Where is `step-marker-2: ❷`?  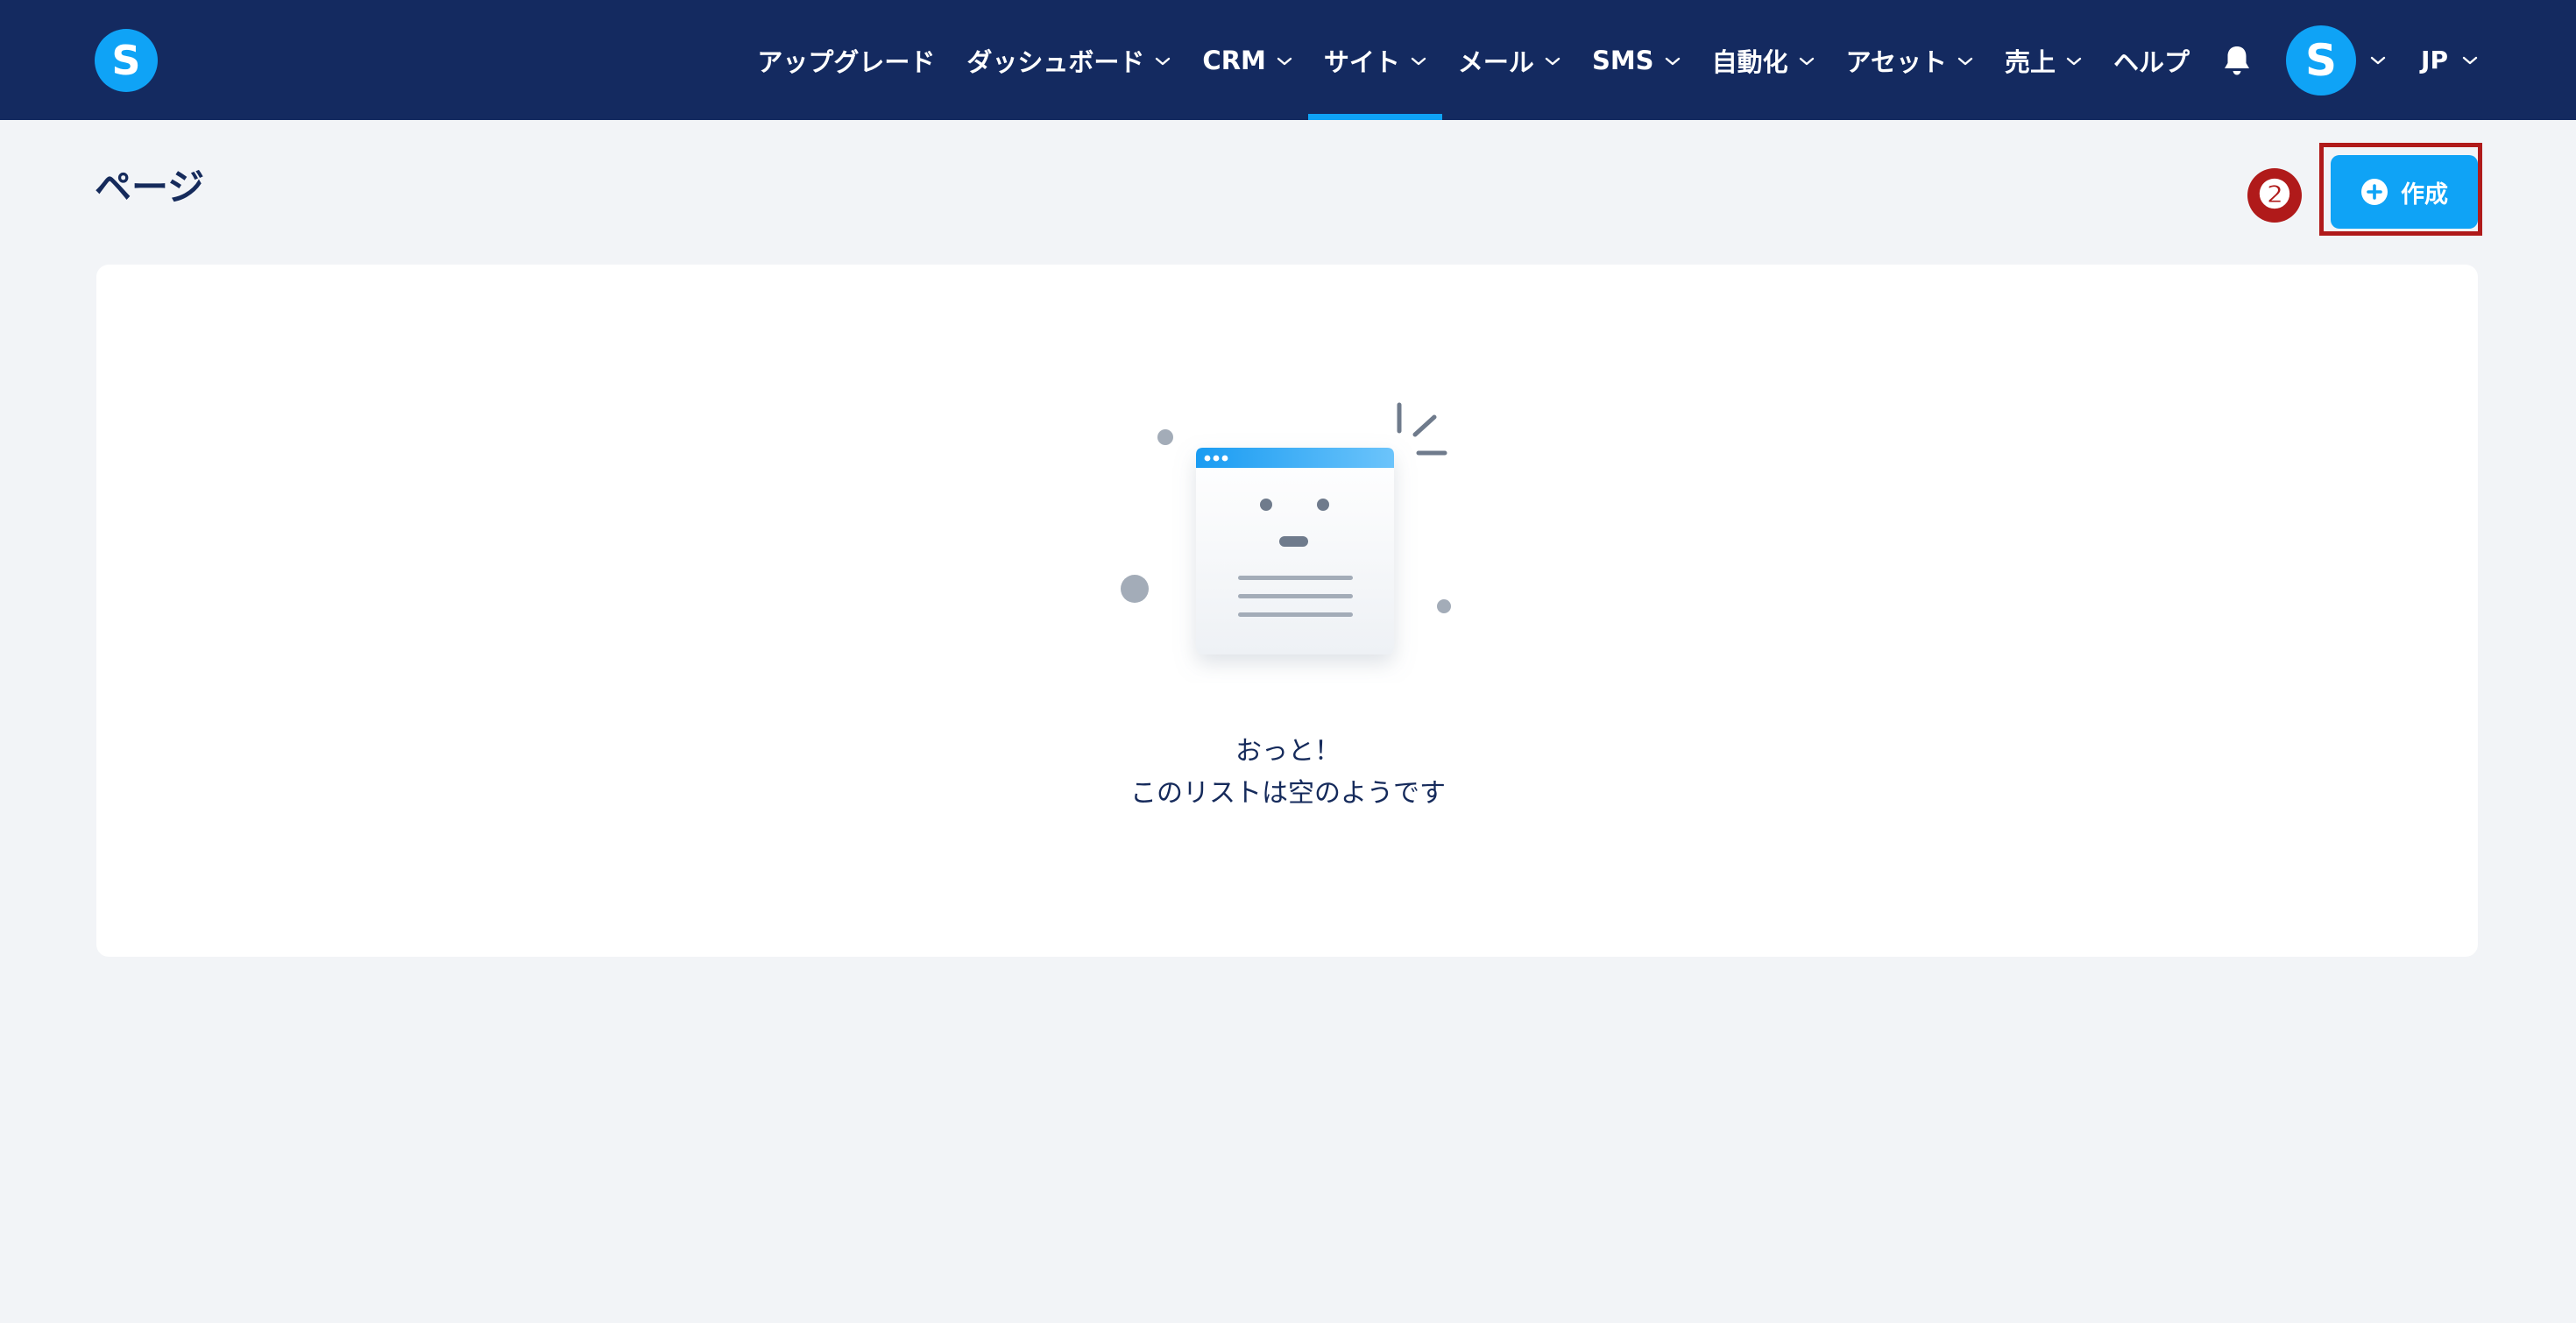 step-marker-2: ❷ is located at coordinates (2274, 195).